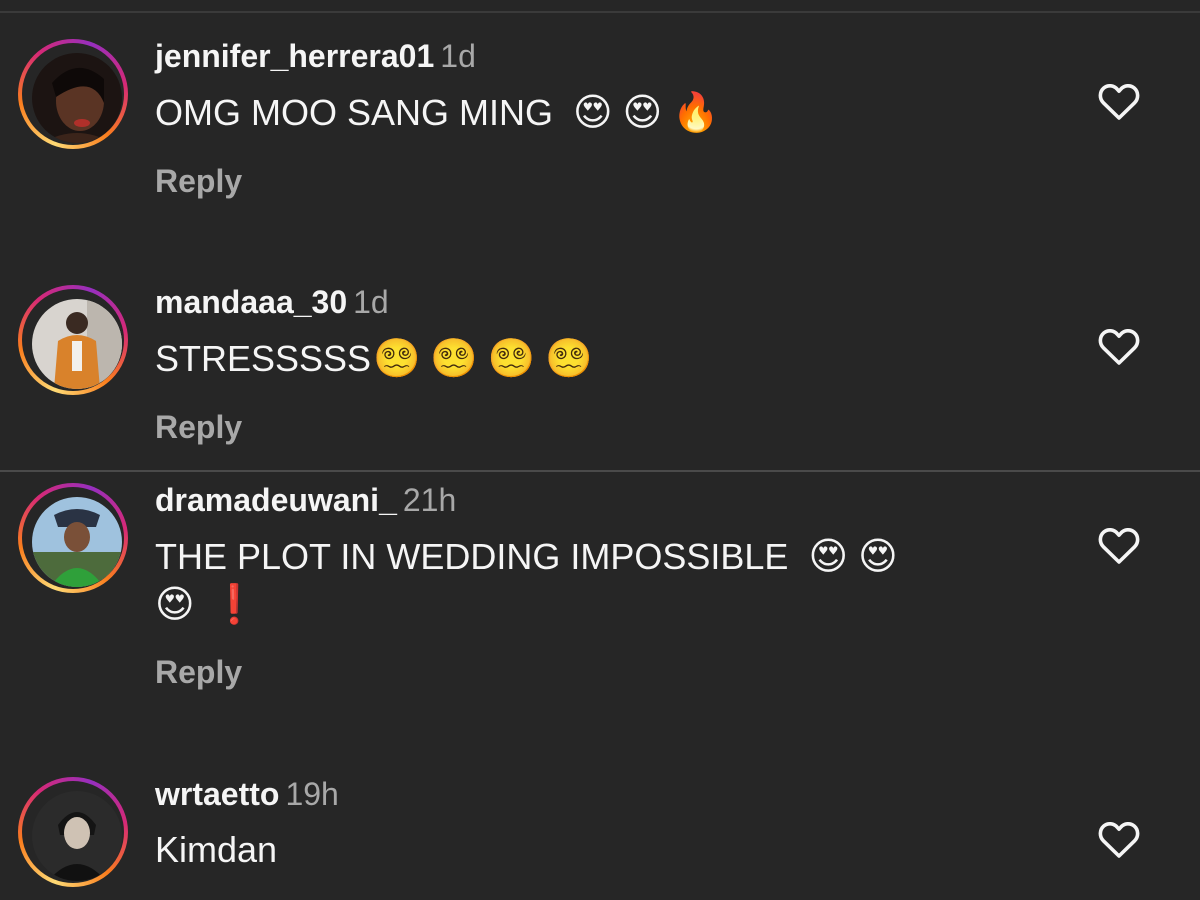  I want to click on section-divider, so click(600, 471).